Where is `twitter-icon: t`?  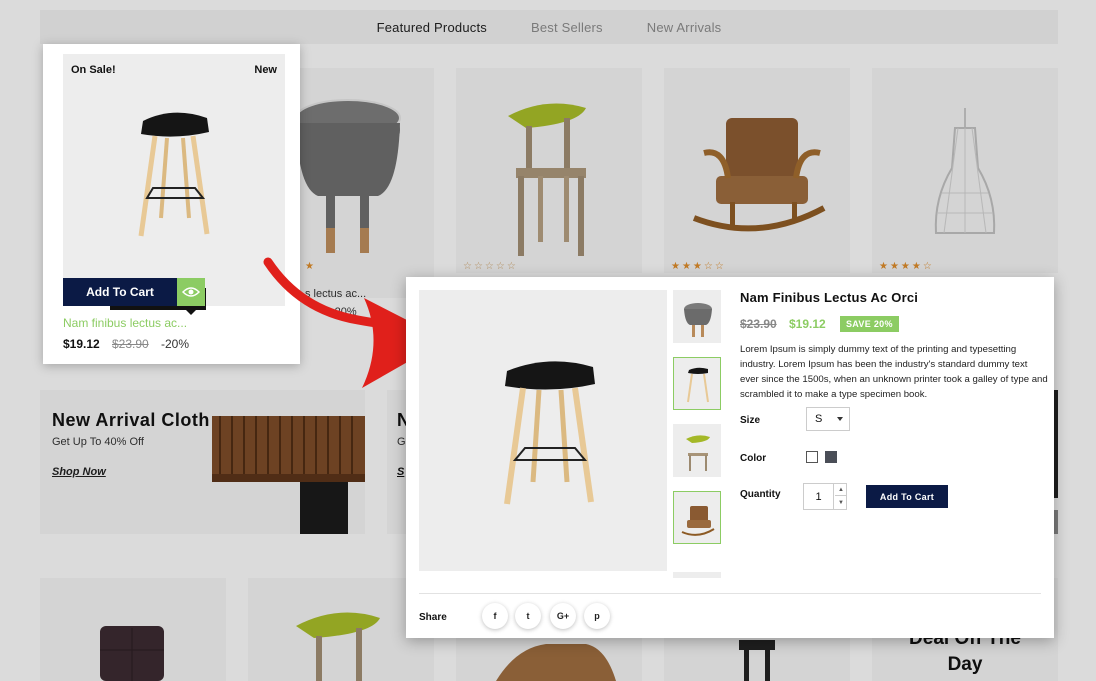 twitter-icon: t is located at coordinates (528, 616).